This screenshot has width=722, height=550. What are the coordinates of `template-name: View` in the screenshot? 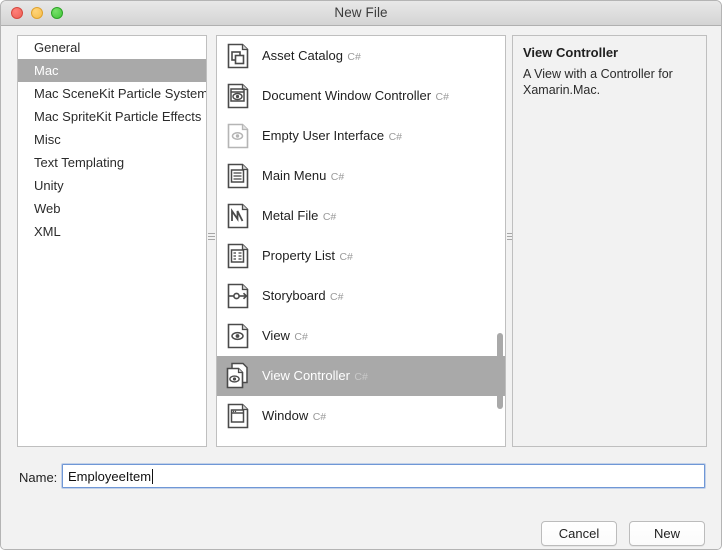 It's located at (276, 335).